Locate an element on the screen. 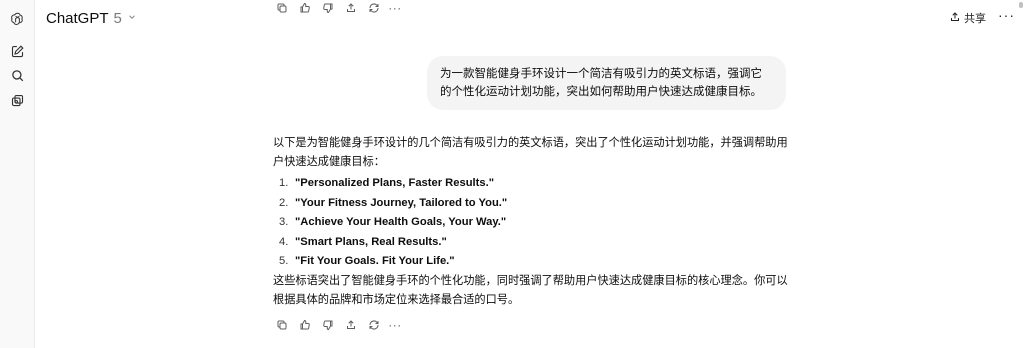  scrollbar-thumb is located at coordinates (1021, 5).